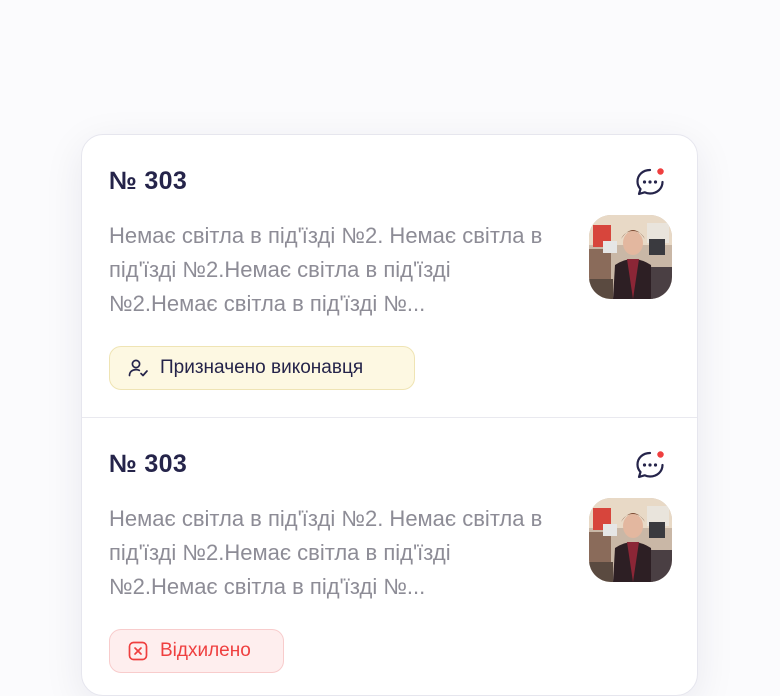 This screenshot has width=780, height=696. What do you see at coordinates (205, 650) in the screenshot?
I see `status-label: Відхилено` at bounding box center [205, 650].